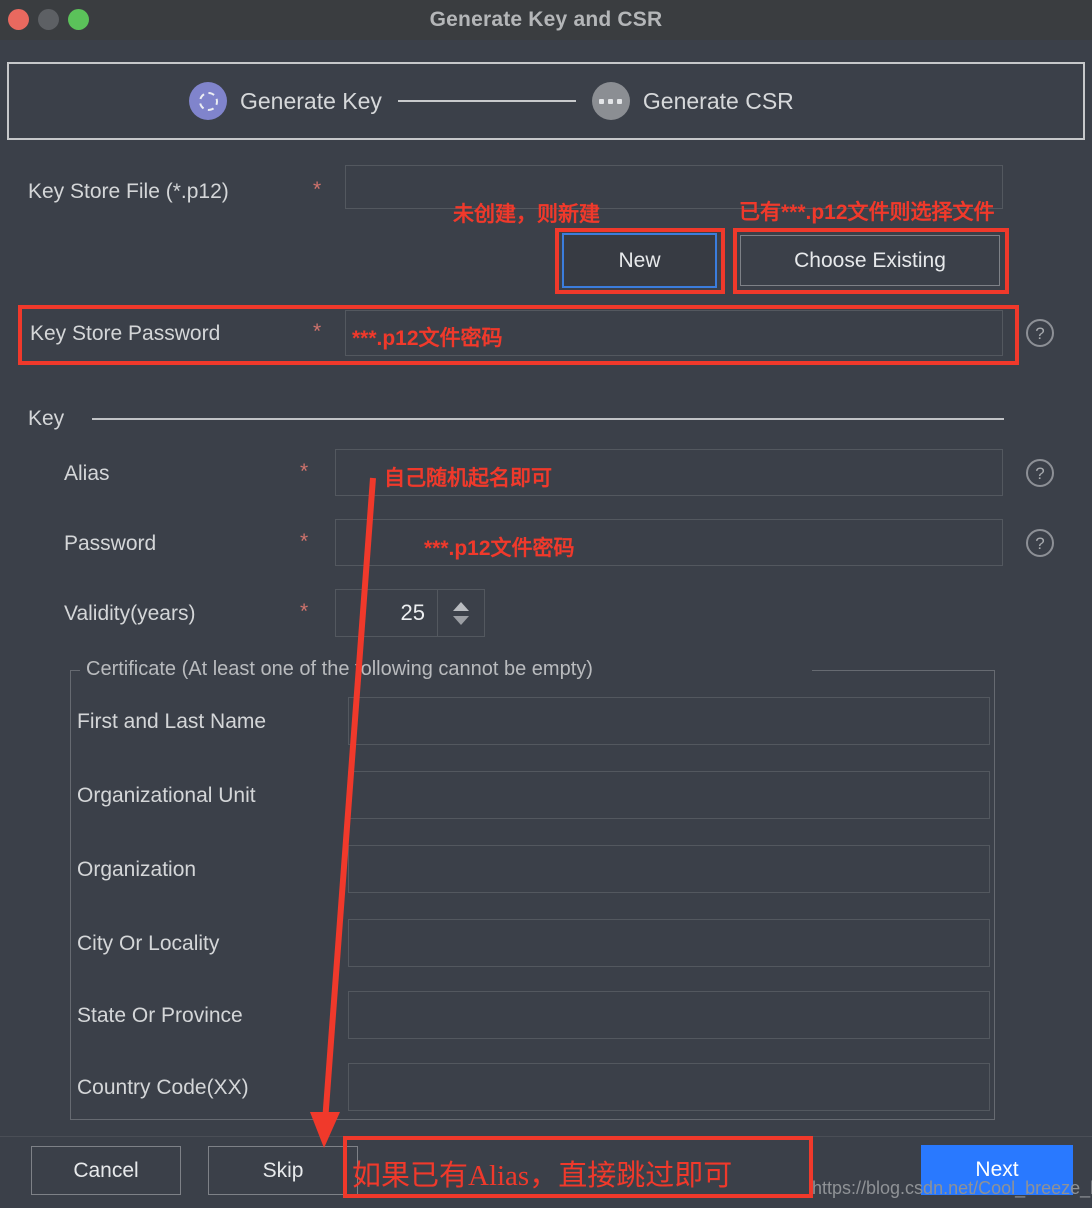  I want to click on annotation-new-note: 未创建，则新建, so click(526, 214).